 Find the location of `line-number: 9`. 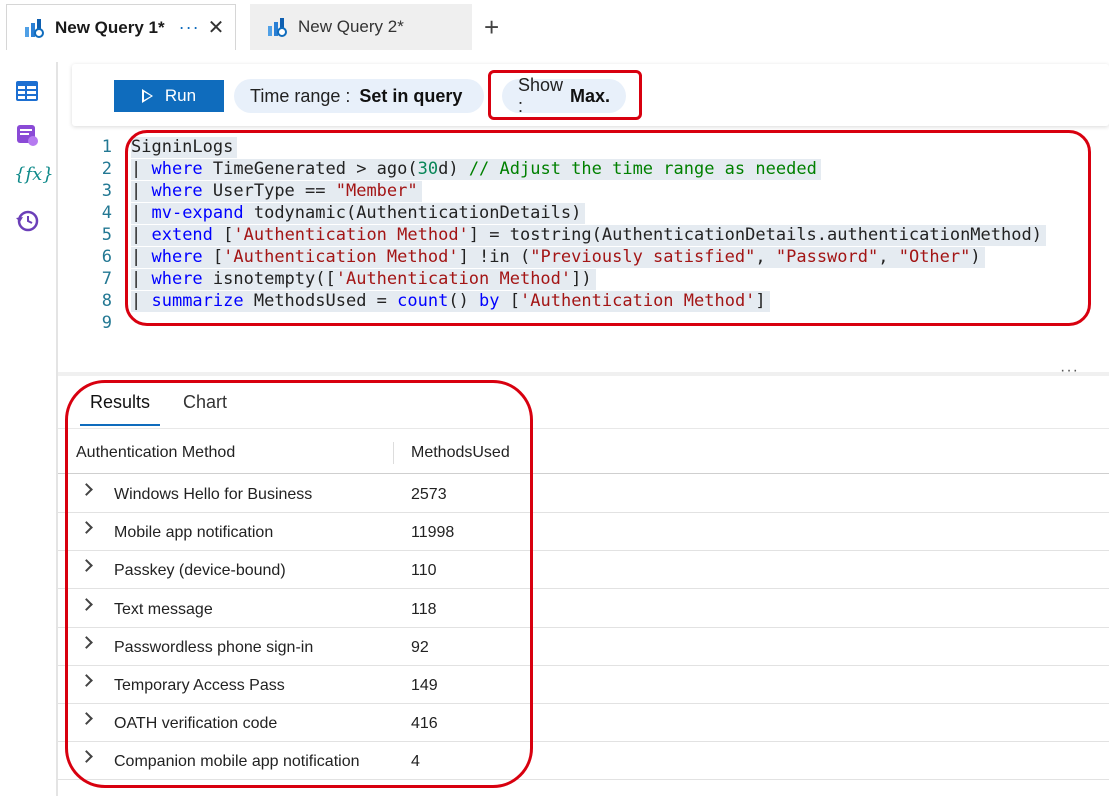

line-number: 9 is located at coordinates (106, 323).